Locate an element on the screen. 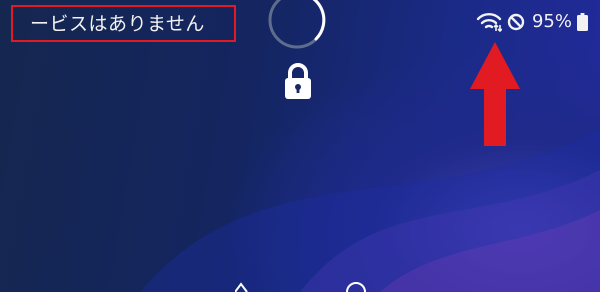 The width and height of the screenshot is (600, 292). wifi-icon is located at coordinates (489, 22).